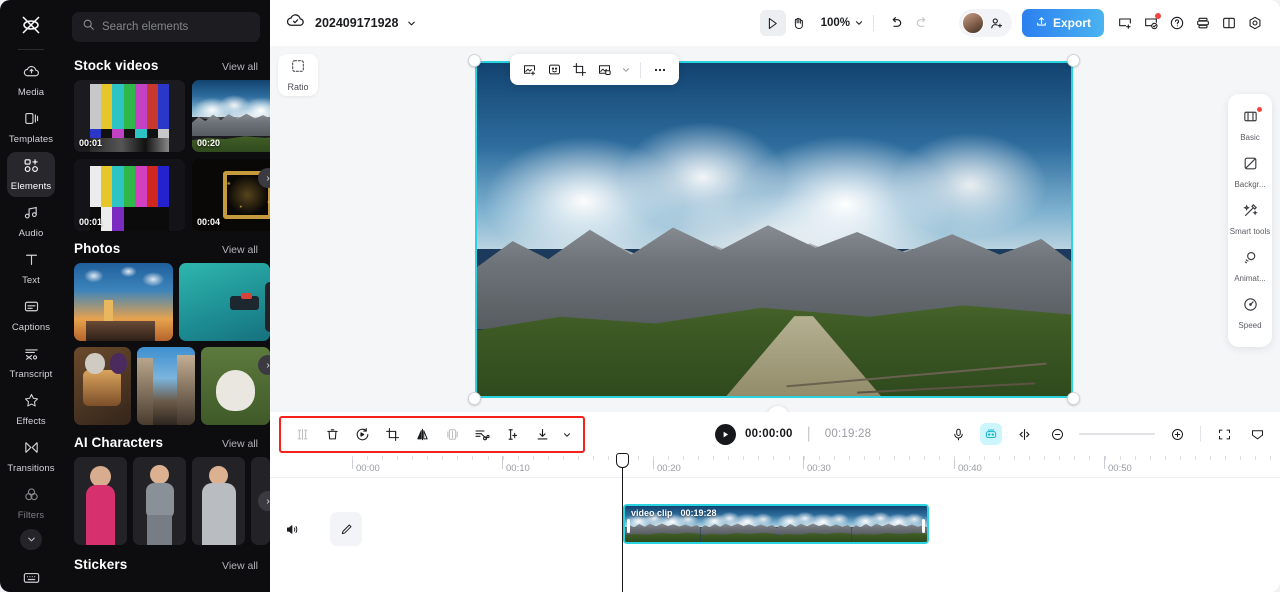  Describe the element at coordinates (1257, 434) in the screenshot. I see `crop-view-icon` at that location.